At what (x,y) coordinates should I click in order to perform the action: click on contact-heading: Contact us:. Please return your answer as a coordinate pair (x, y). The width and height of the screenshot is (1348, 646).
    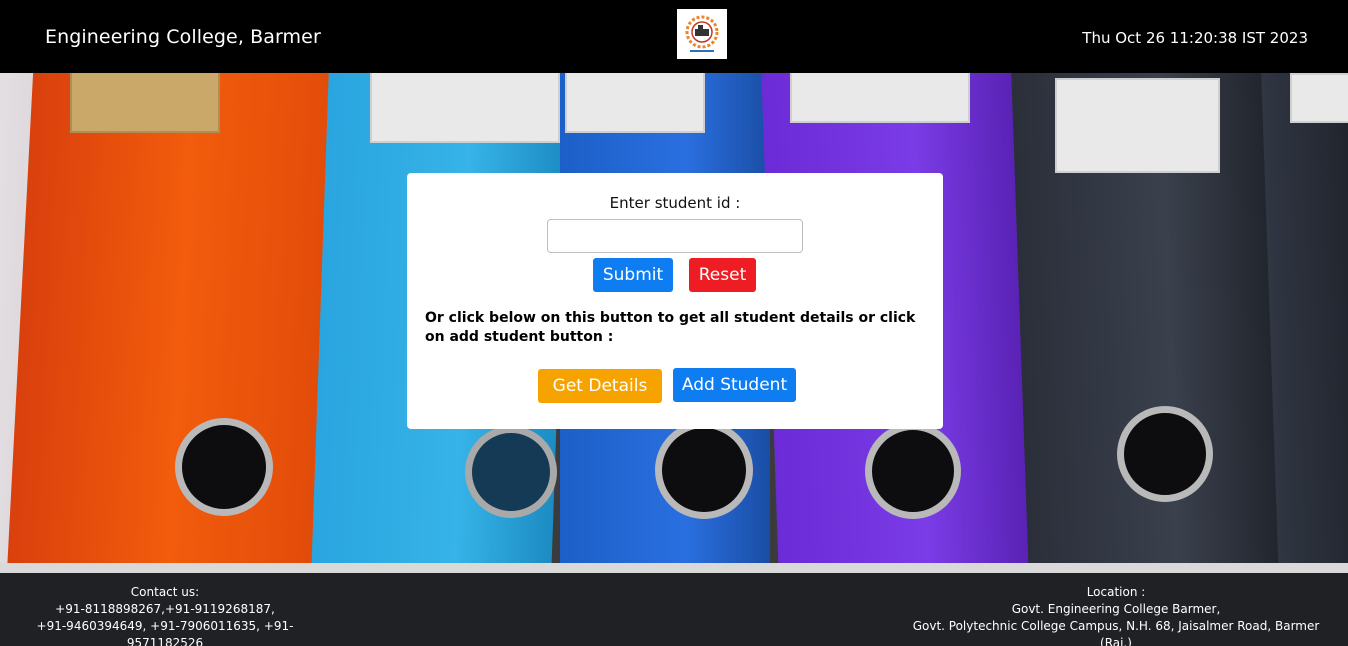
    Looking at the image, I should click on (165, 592).